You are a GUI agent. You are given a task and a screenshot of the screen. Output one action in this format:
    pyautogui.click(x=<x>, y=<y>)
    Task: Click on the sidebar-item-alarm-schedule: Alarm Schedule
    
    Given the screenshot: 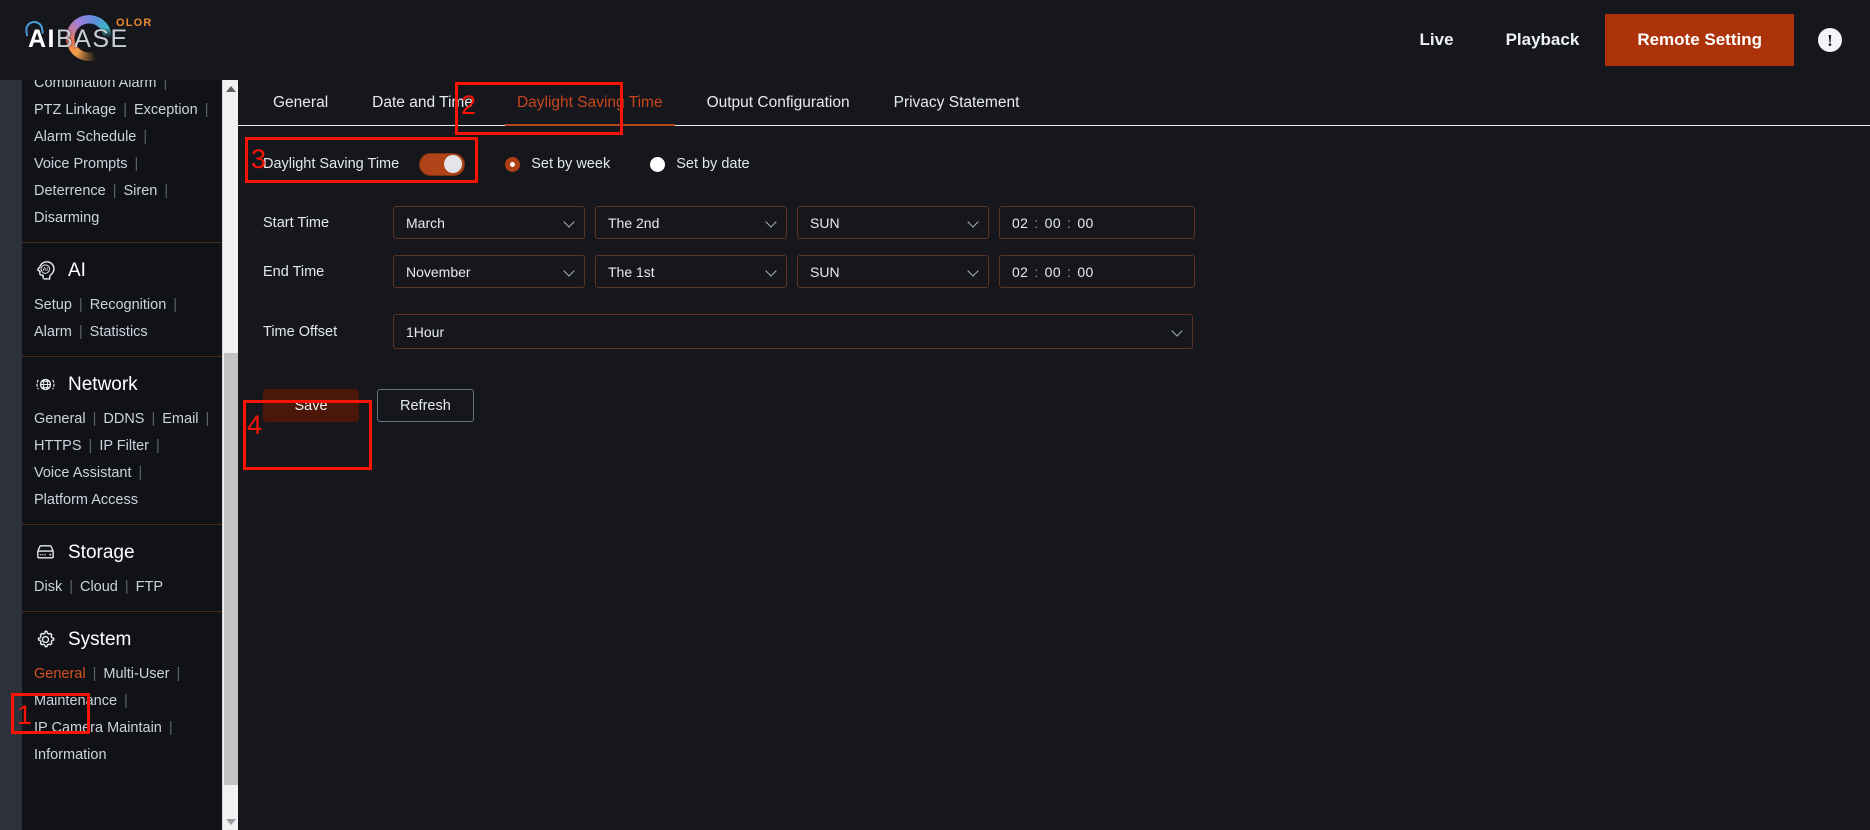 What is the action you would take?
    pyautogui.click(x=85, y=137)
    